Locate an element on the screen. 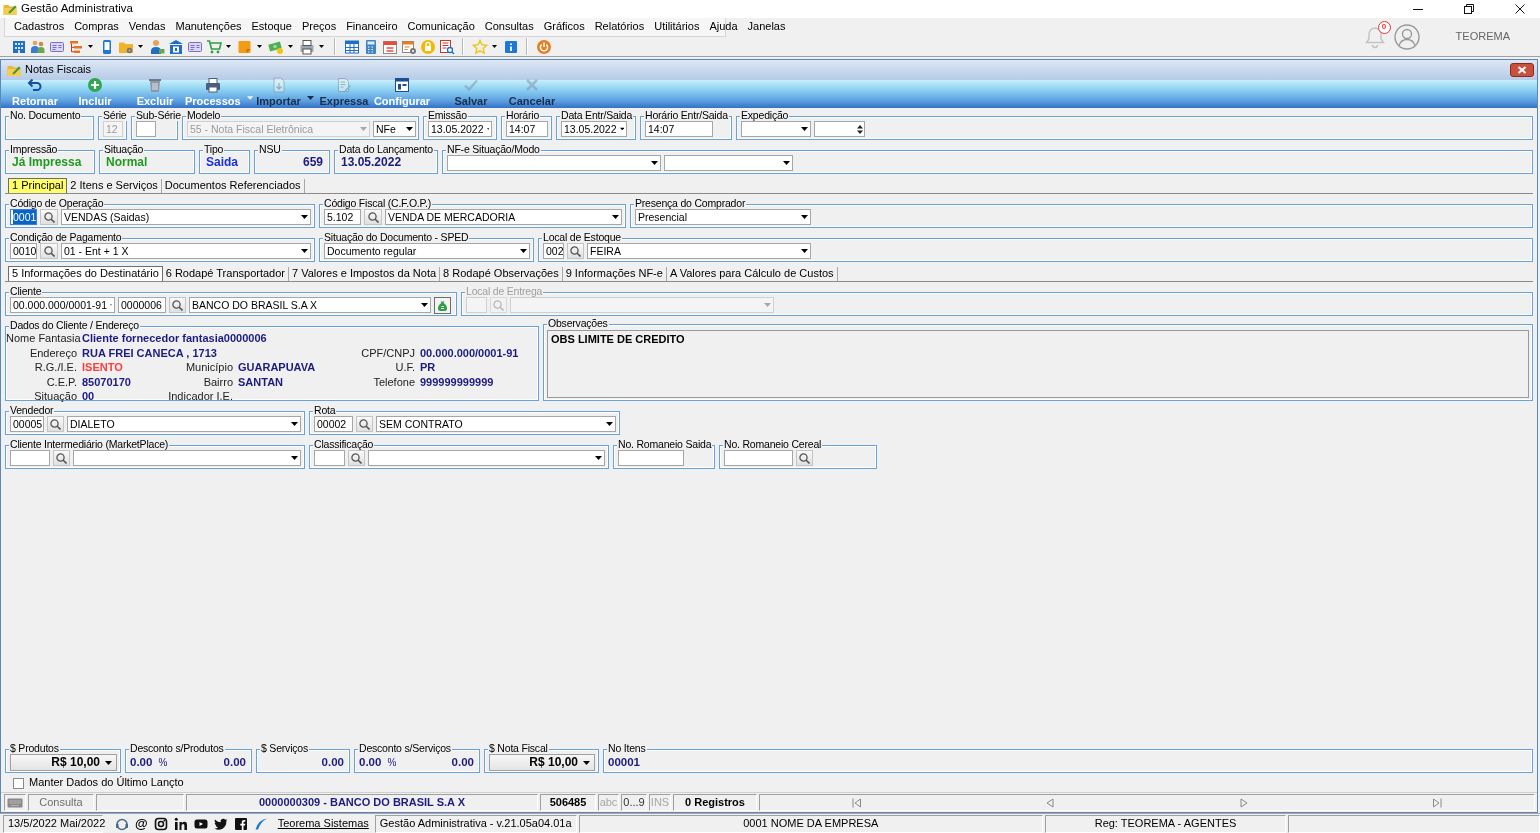 The height and width of the screenshot is (833, 1540). menu-item: Gráficos is located at coordinates (564, 27).